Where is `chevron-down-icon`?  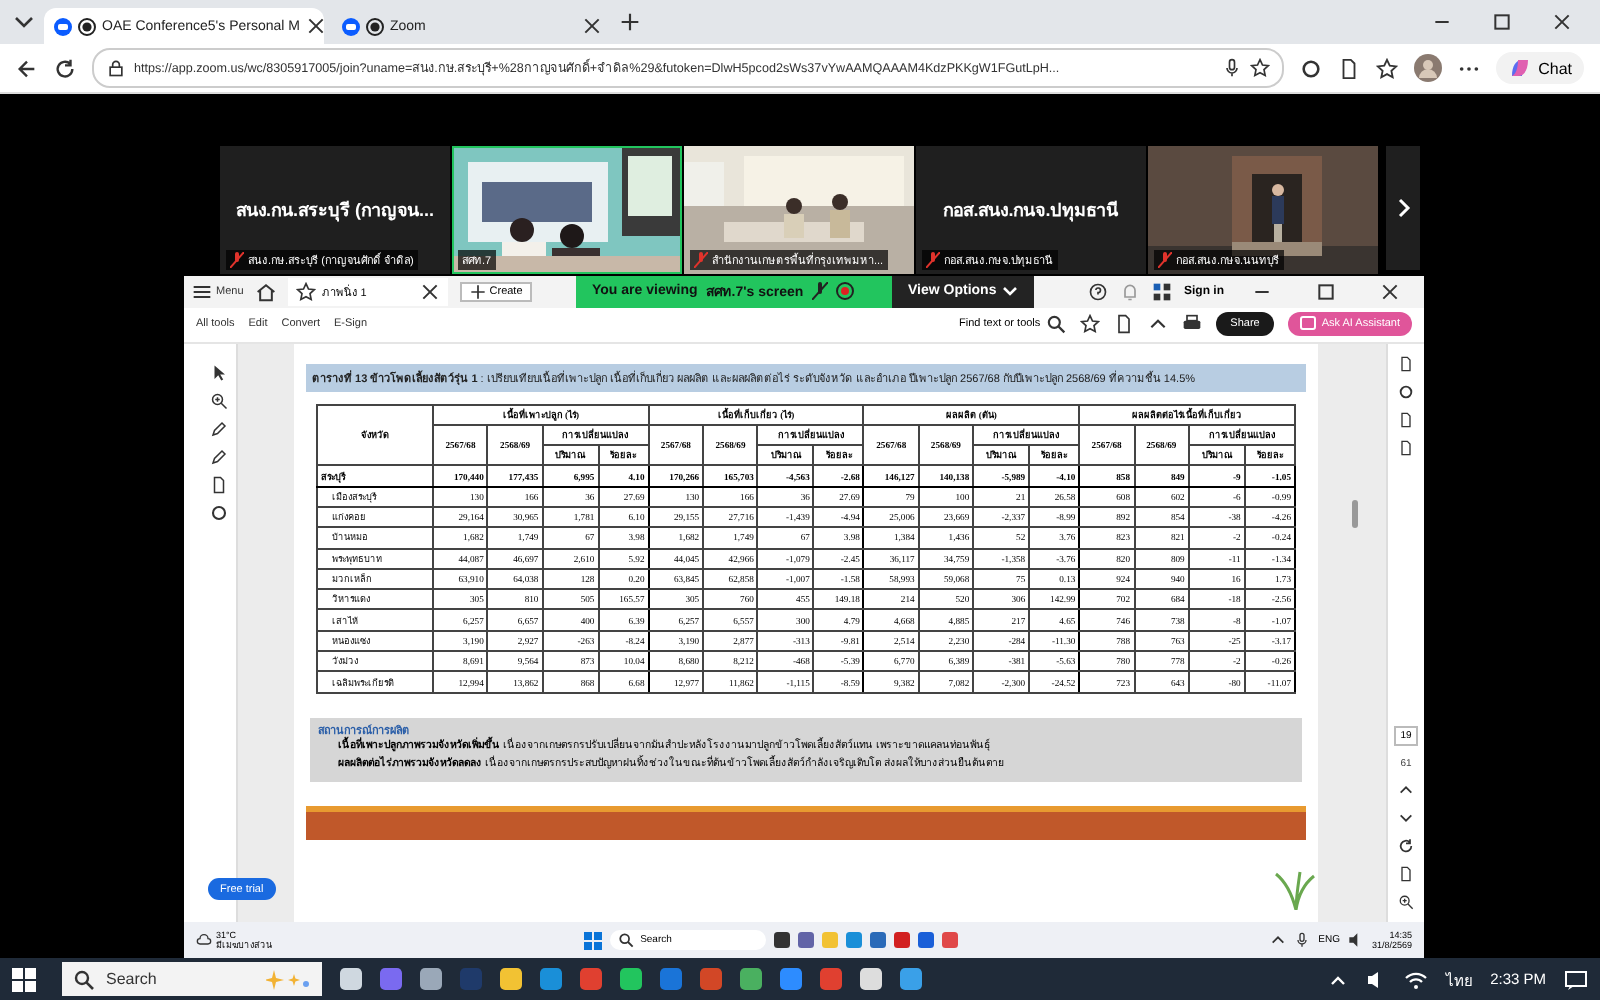
chevron-down-icon is located at coordinates (1010, 291).